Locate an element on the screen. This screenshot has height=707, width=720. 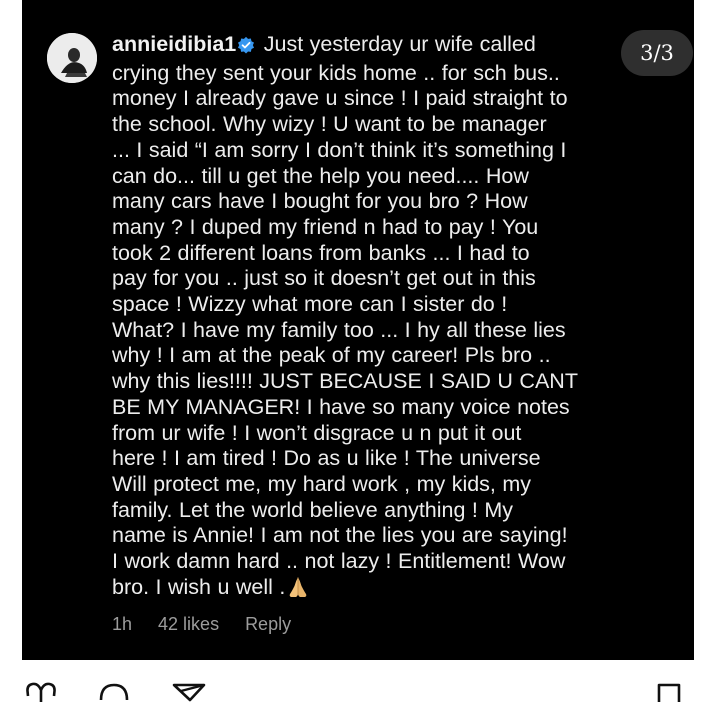
avatar-photo-icon is located at coordinates (72, 58).